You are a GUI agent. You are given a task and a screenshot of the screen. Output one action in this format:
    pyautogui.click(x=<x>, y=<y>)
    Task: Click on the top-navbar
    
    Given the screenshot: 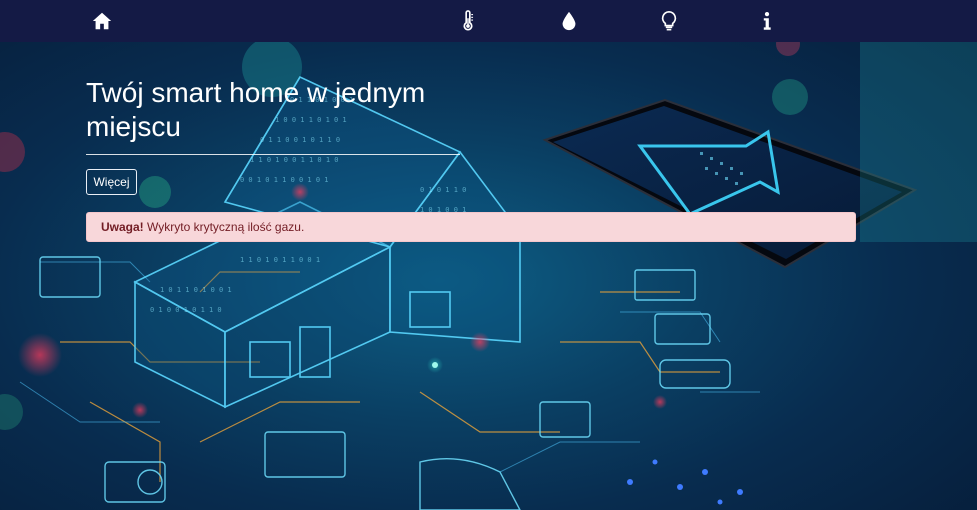 What is the action you would take?
    pyautogui.click(x=488, y=21)
    